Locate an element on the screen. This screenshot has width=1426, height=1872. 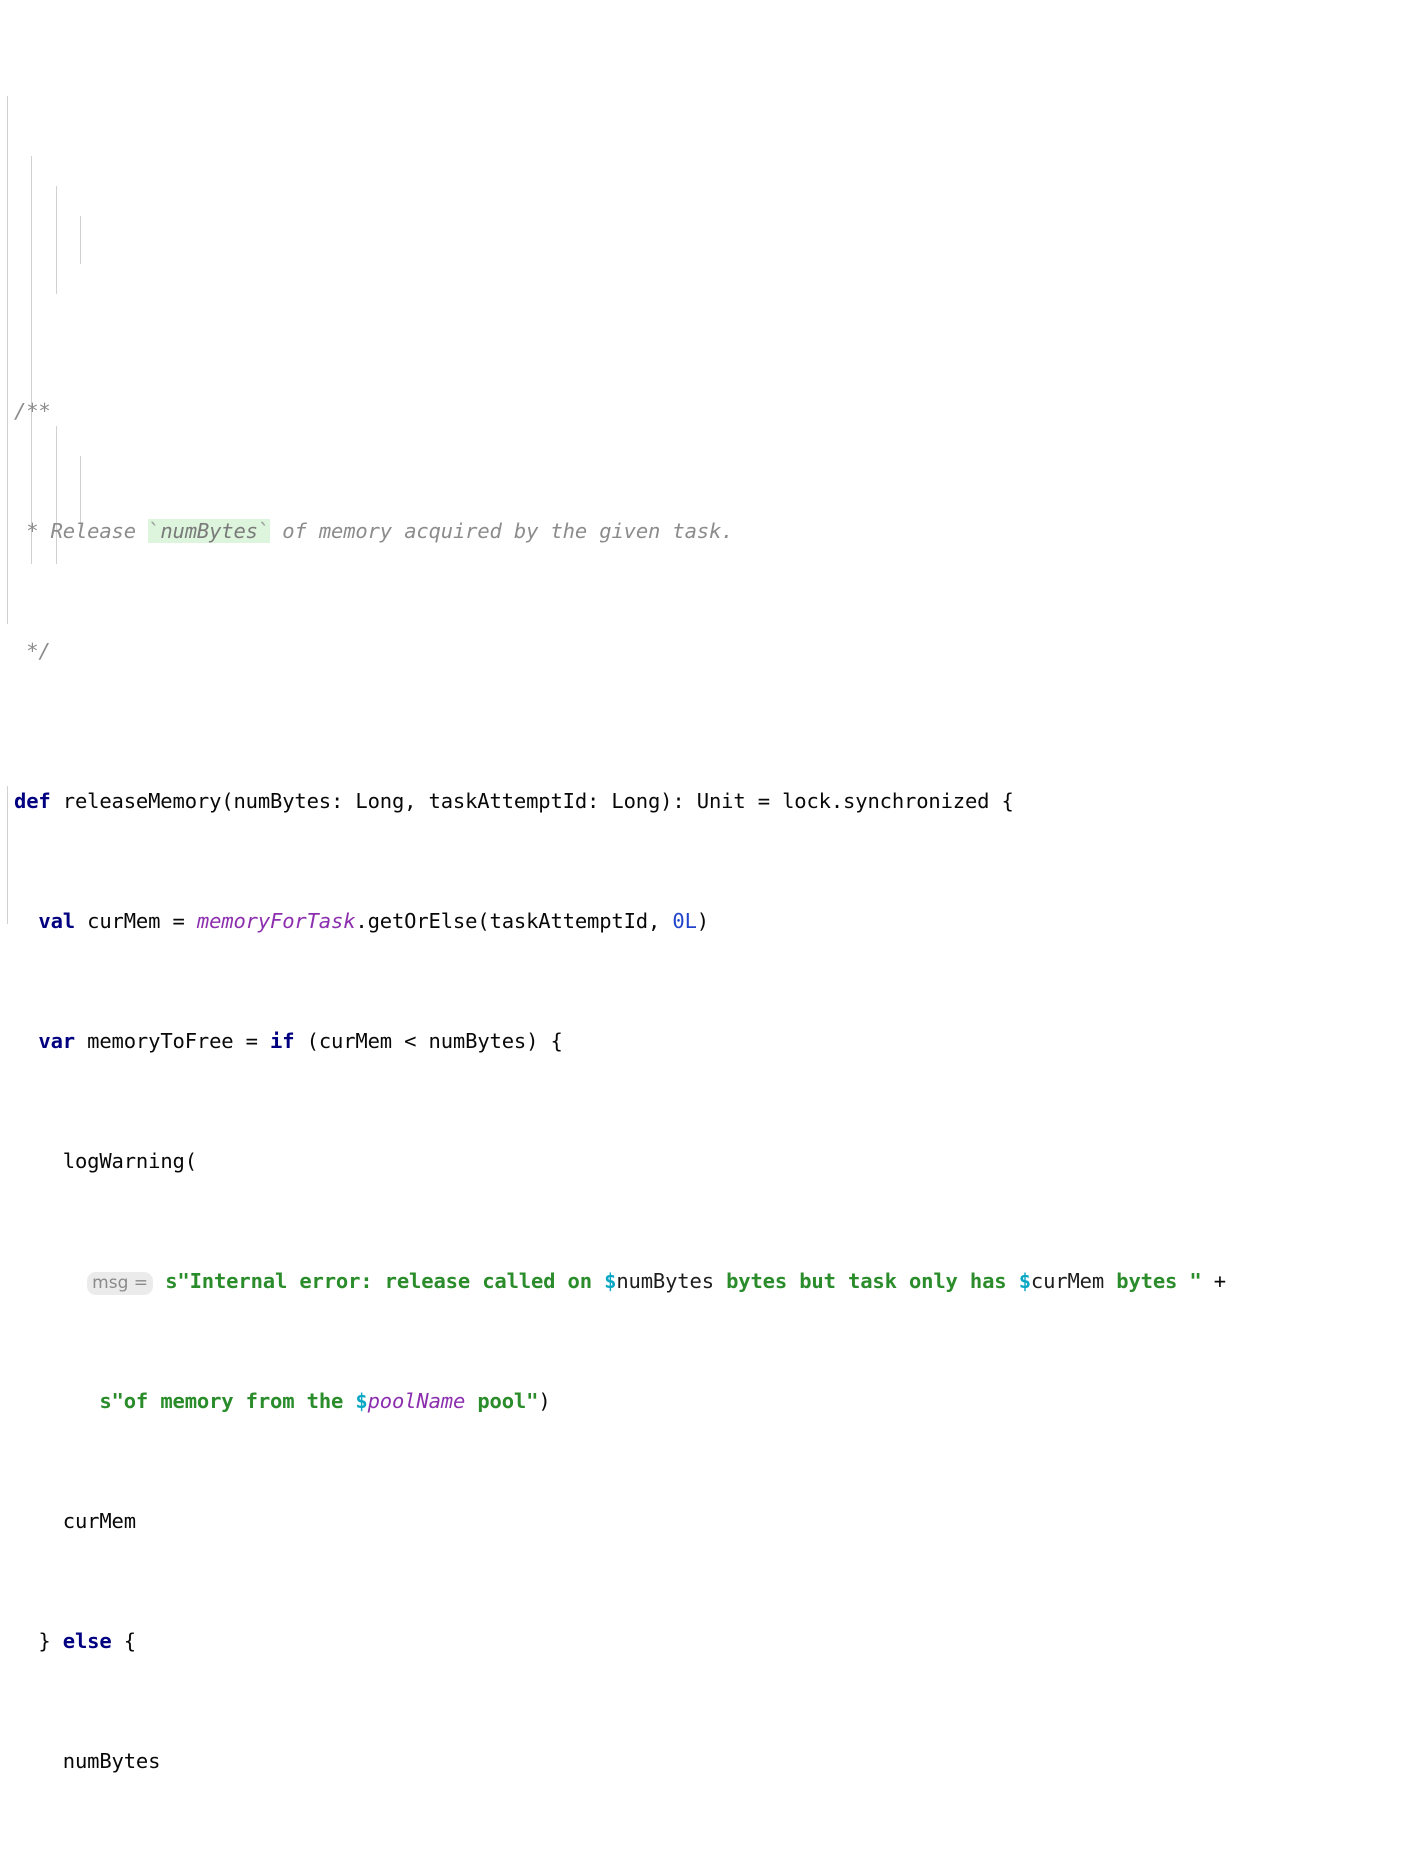
doc-text-post: of memory acquired by the given task. is located at coordinates (502, 531).